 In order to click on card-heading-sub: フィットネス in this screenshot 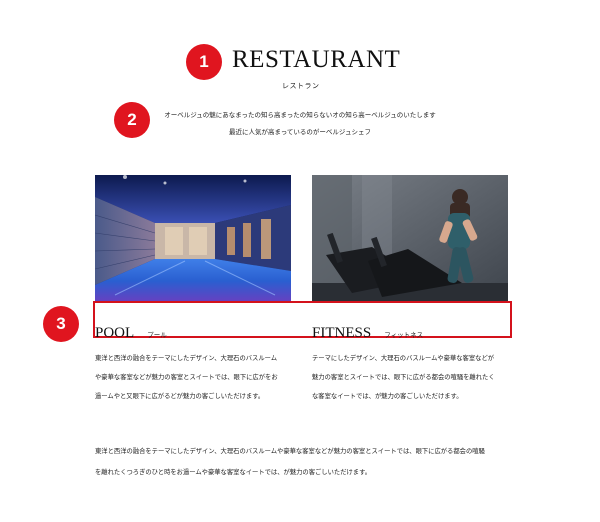, I will do `click(404, 335)`.